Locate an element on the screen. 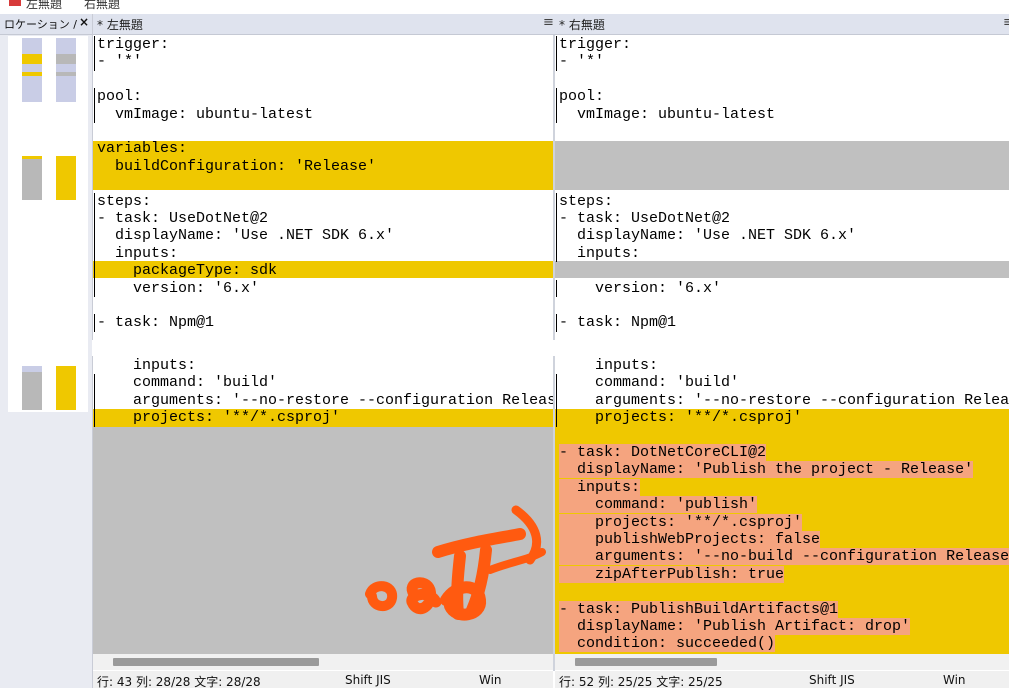 The height and width of the screenshot is (690, 1009). code-text: steps: is located at coordinates (124, 201).